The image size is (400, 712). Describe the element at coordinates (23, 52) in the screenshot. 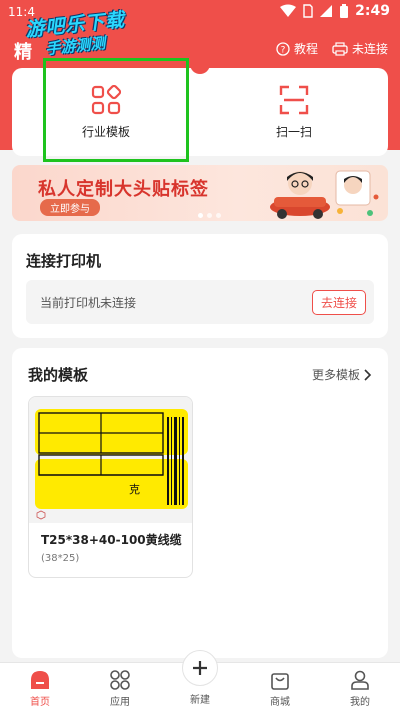

I see `page-title: 精` at that location.